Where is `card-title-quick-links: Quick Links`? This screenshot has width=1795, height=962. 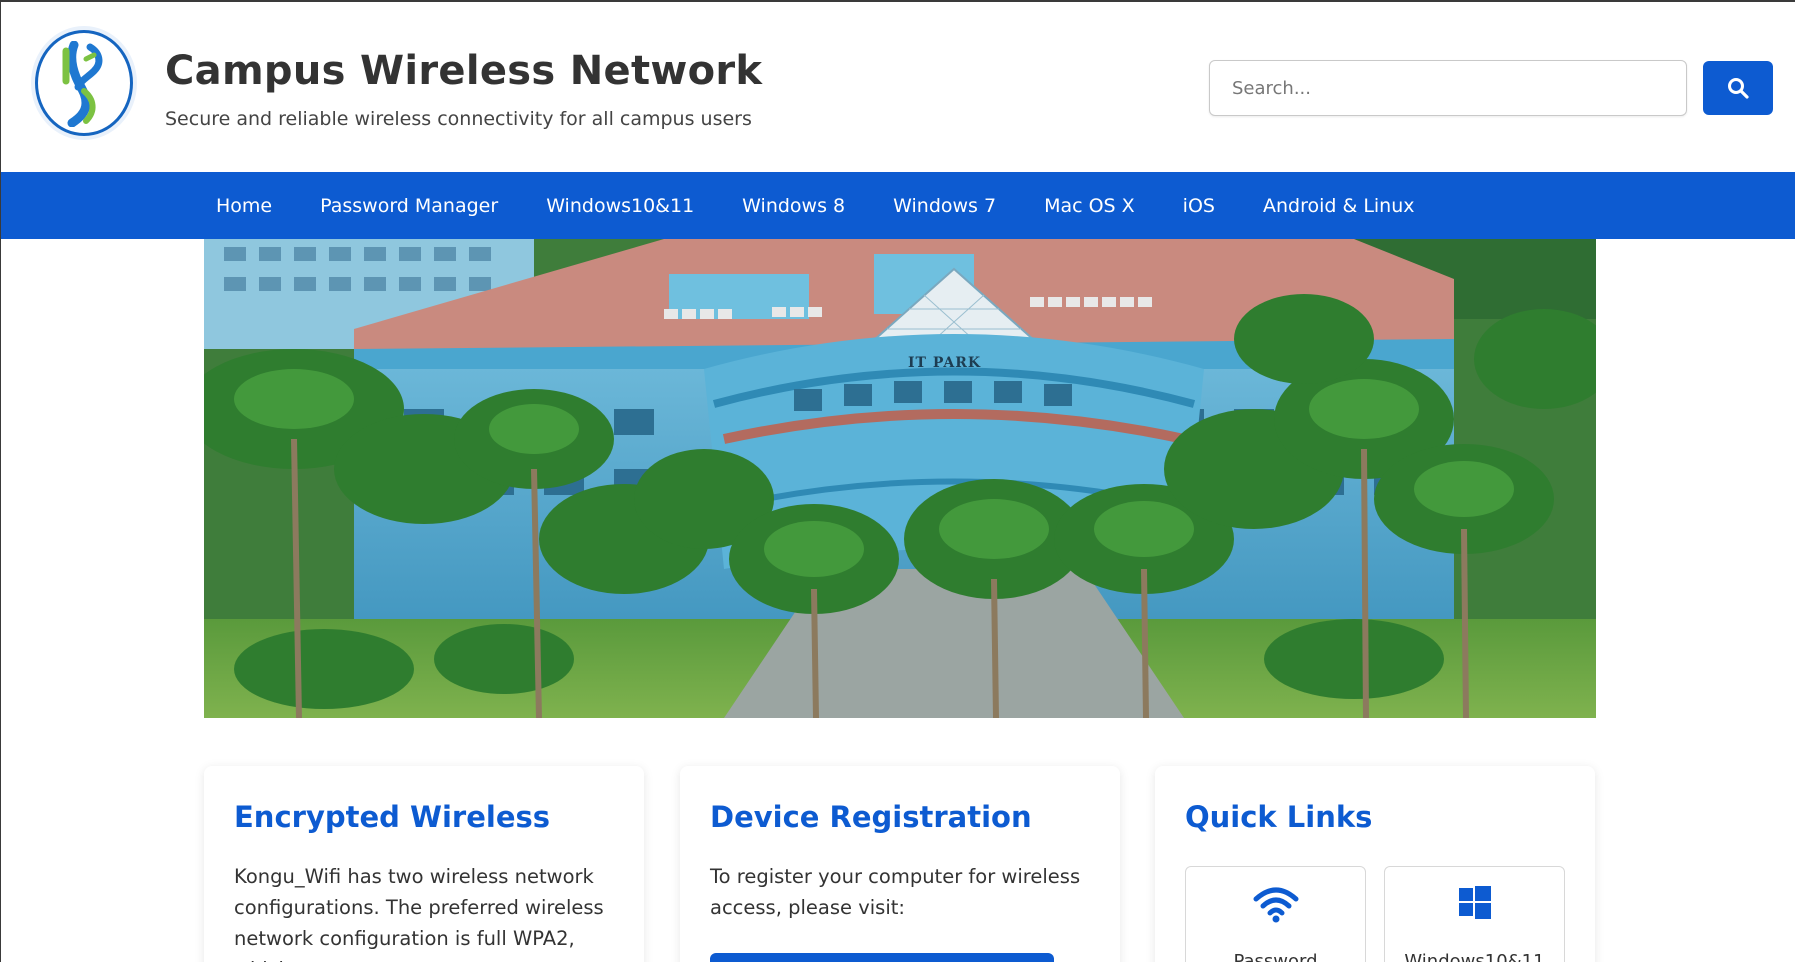
card-title-quick-links: Quick Links is located at coordinates (1279, 817).